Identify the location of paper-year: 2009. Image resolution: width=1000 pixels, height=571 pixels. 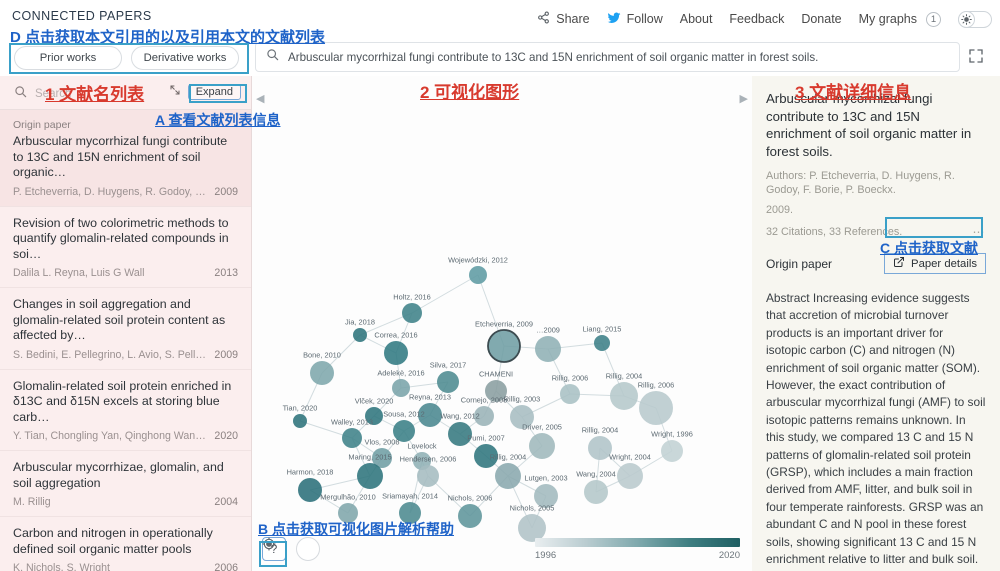
(226, 191).